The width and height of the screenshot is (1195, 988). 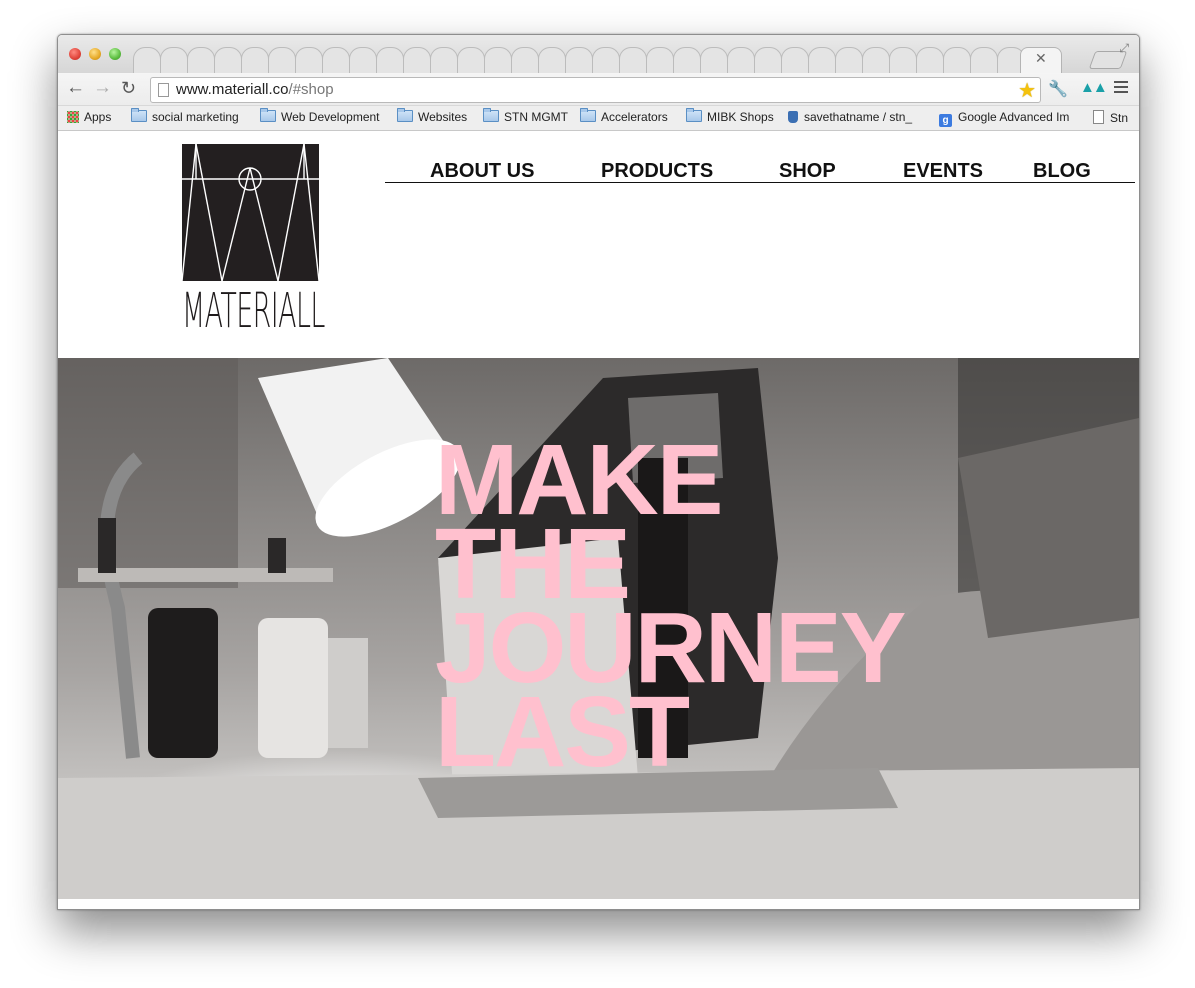 What do you see at coordinates (311, 89) in the screenshot?
I see `url-path: /#shop` at bounding box center [311, 89].